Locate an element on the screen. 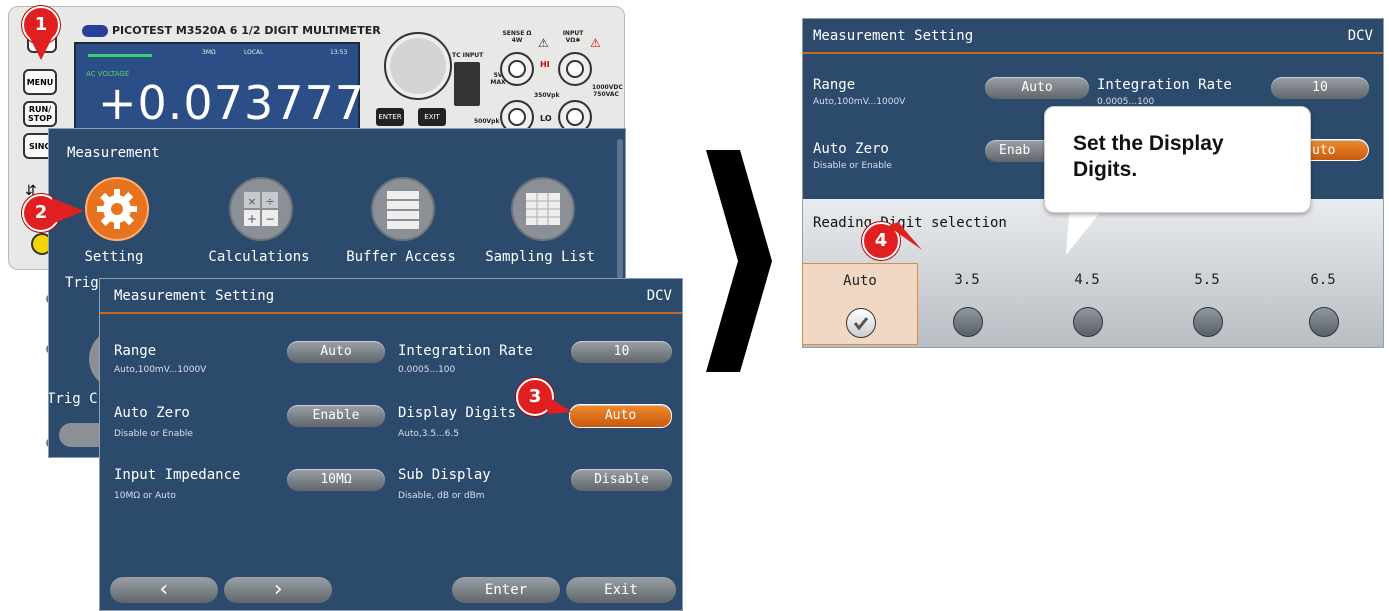 The height and width of the screenshot is (611, 1389). brand-text: PICOTEST M3520A 6 1/2 DIGIT MULTIMETER is located at coordinates (246, 30).